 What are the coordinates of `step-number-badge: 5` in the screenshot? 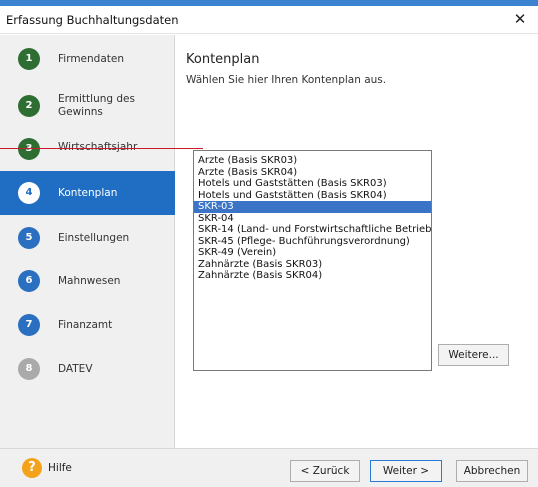 It's located at (29, 238).